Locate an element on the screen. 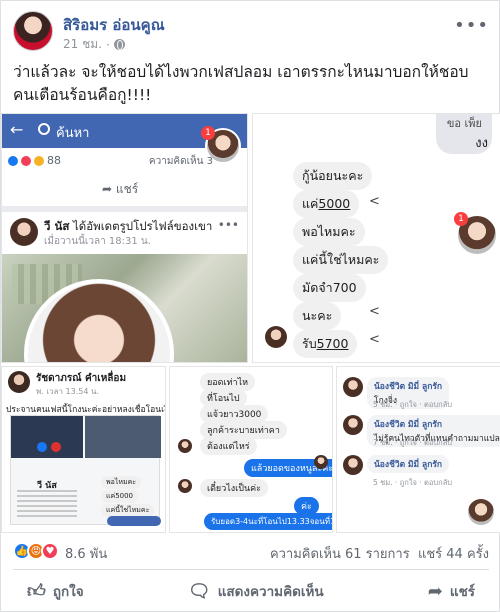 The width and height of the screenshot is (500, 612). love-icon is located at coordinates (26, 160).